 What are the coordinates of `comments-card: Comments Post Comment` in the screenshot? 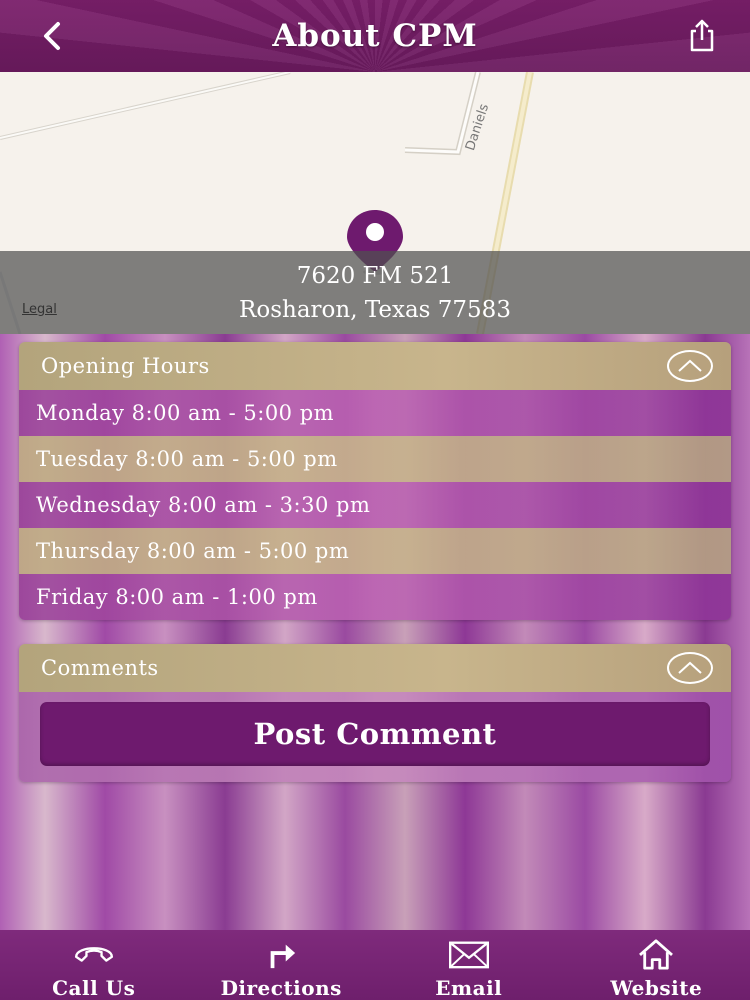 It's located at (375, 713).